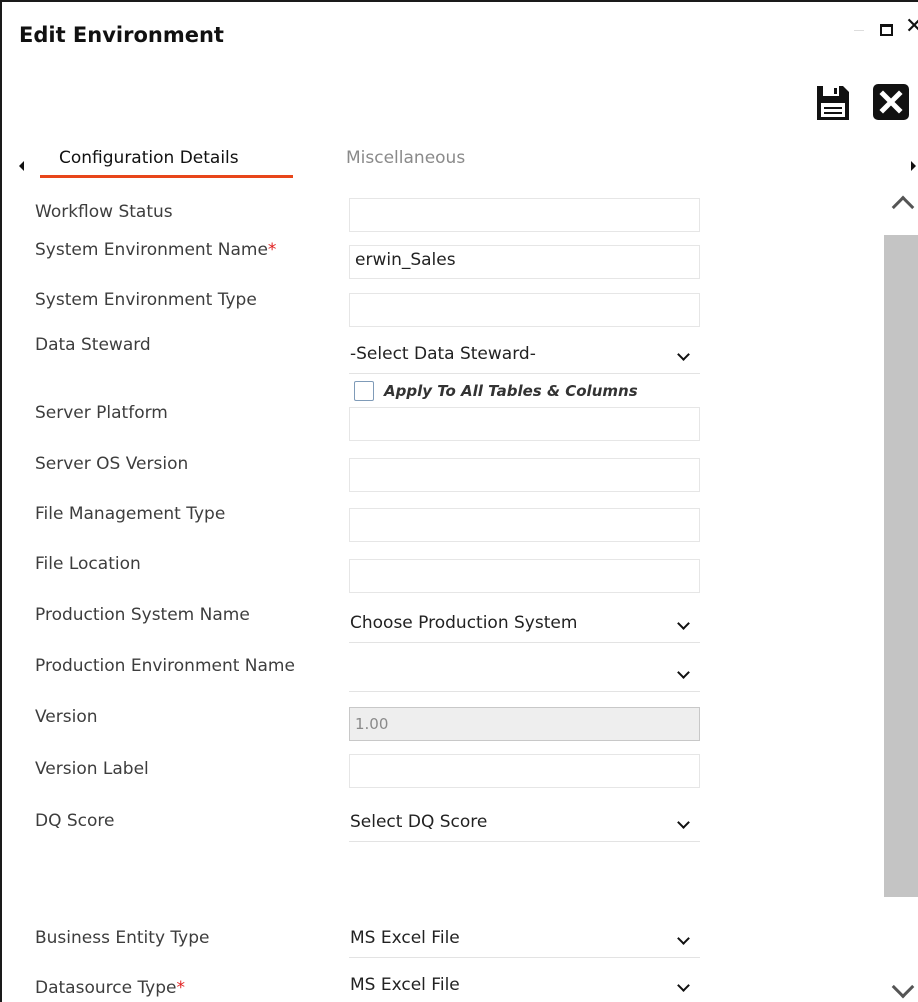  I want to click on business-entity-type-select: MS Excel File, so click(524, 941).